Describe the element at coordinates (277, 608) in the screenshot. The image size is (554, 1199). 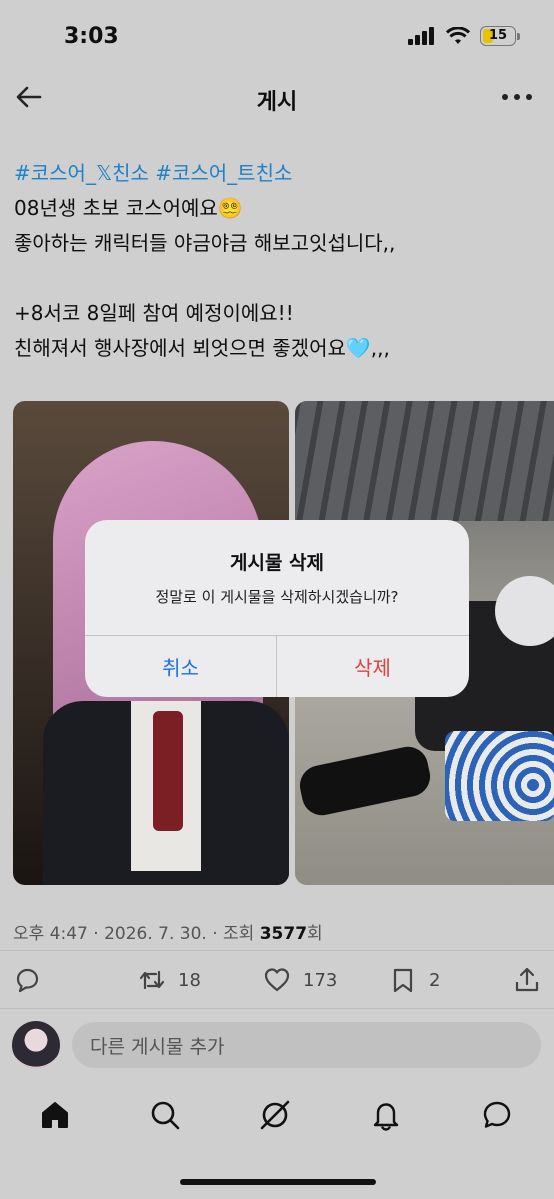
I see `delete-post-dialog: 게시물 삭제 정말로 이 게시물을 삭제하시겠습니까? 취소 삭제` at that location.